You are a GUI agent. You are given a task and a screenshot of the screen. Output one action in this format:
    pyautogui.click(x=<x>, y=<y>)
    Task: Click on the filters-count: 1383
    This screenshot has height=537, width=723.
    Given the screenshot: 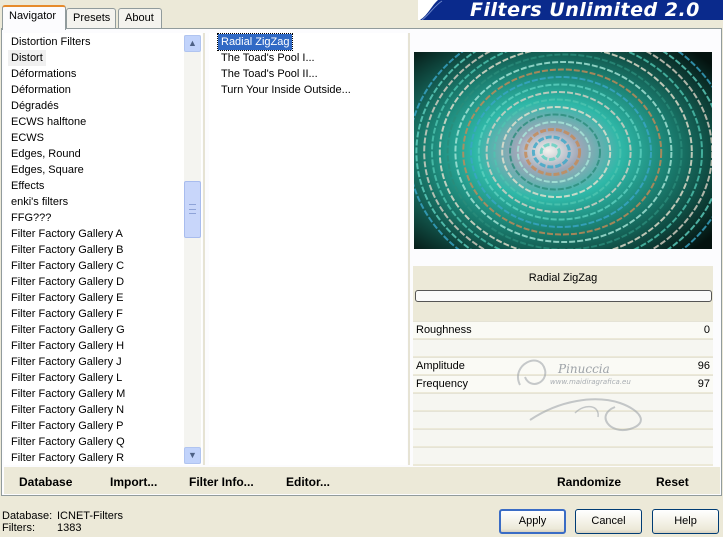 What is the action you would take?
    pyautogui.click(x=69, y=528)
    